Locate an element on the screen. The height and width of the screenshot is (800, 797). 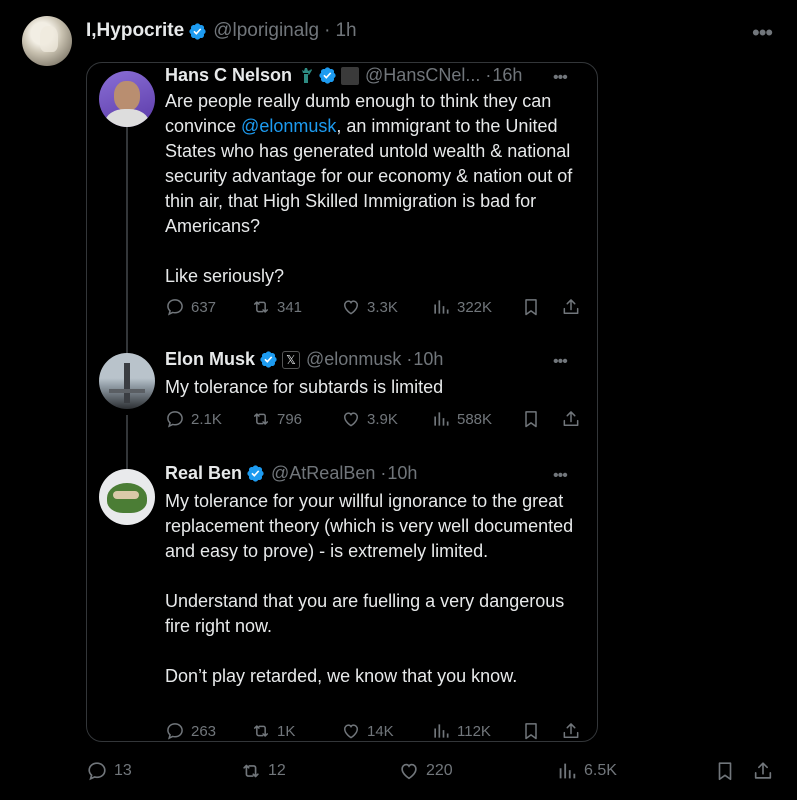
retweet-count: 12 is located at coordinates (277, 770).